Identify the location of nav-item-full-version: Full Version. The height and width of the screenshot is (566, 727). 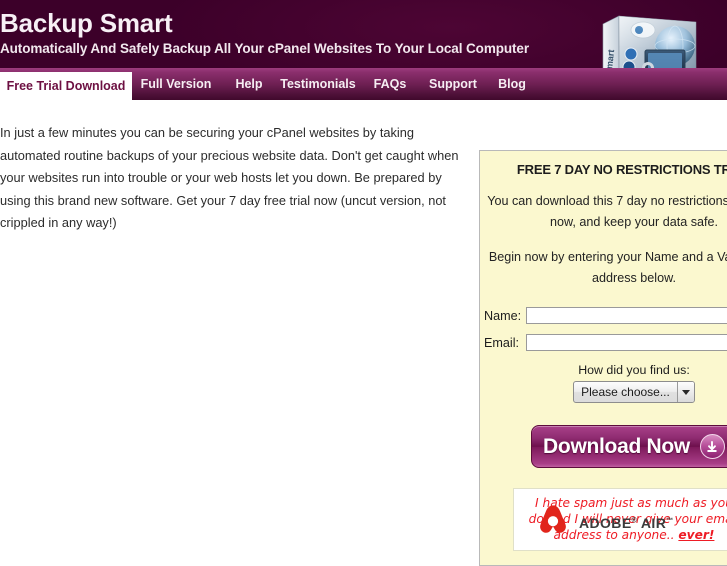
(176, 84).